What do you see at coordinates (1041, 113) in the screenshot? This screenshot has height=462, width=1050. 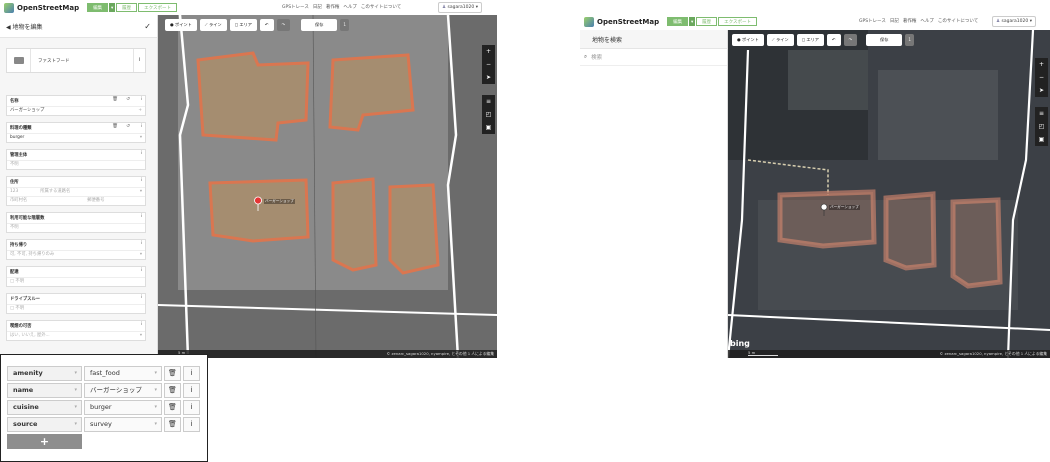 I see `background-layers-button: ≡` at bounding box center [1041, 113].